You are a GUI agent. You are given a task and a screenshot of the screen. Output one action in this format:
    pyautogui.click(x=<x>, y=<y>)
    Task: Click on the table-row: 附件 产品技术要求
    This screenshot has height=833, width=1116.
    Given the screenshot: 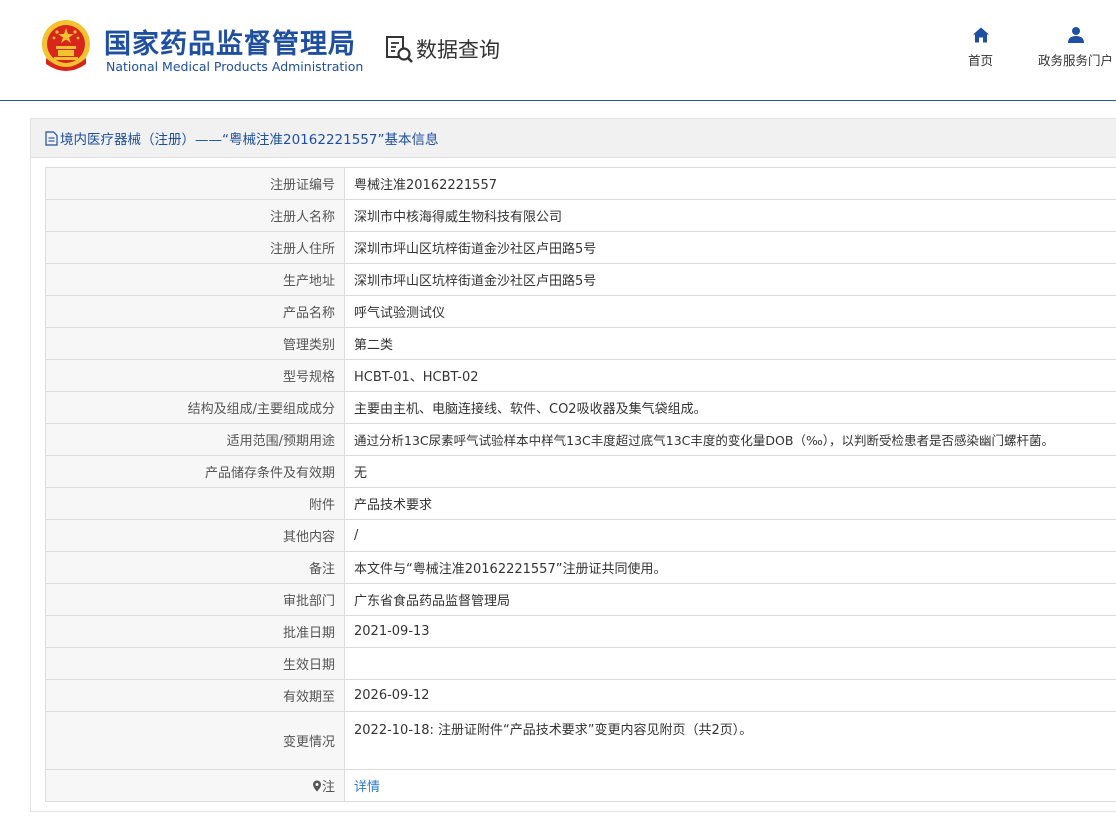 What is the action you would take?
    pyautogui.click(x=580, y=503)
    